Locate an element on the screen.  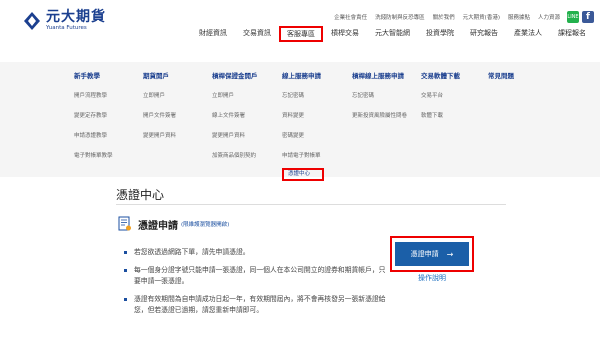
logo-text: 元大期貨 is located at coordinates (76, 17).